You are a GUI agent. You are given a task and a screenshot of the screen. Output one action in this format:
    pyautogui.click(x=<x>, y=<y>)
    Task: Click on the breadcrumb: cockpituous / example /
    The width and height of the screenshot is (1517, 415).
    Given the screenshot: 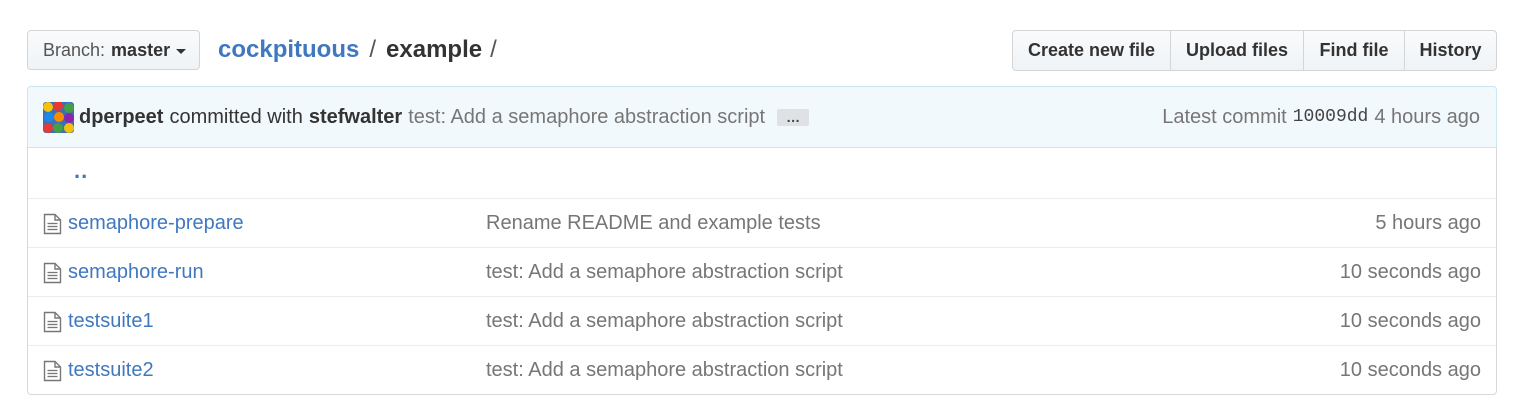 What is the action you would take?
    pyautogui.click(x=357, y=50)
    